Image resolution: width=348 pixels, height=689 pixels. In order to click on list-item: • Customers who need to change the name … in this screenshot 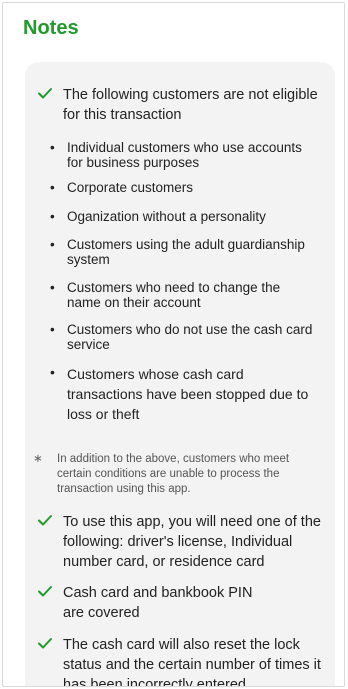, I will do `click(165, 295)`.